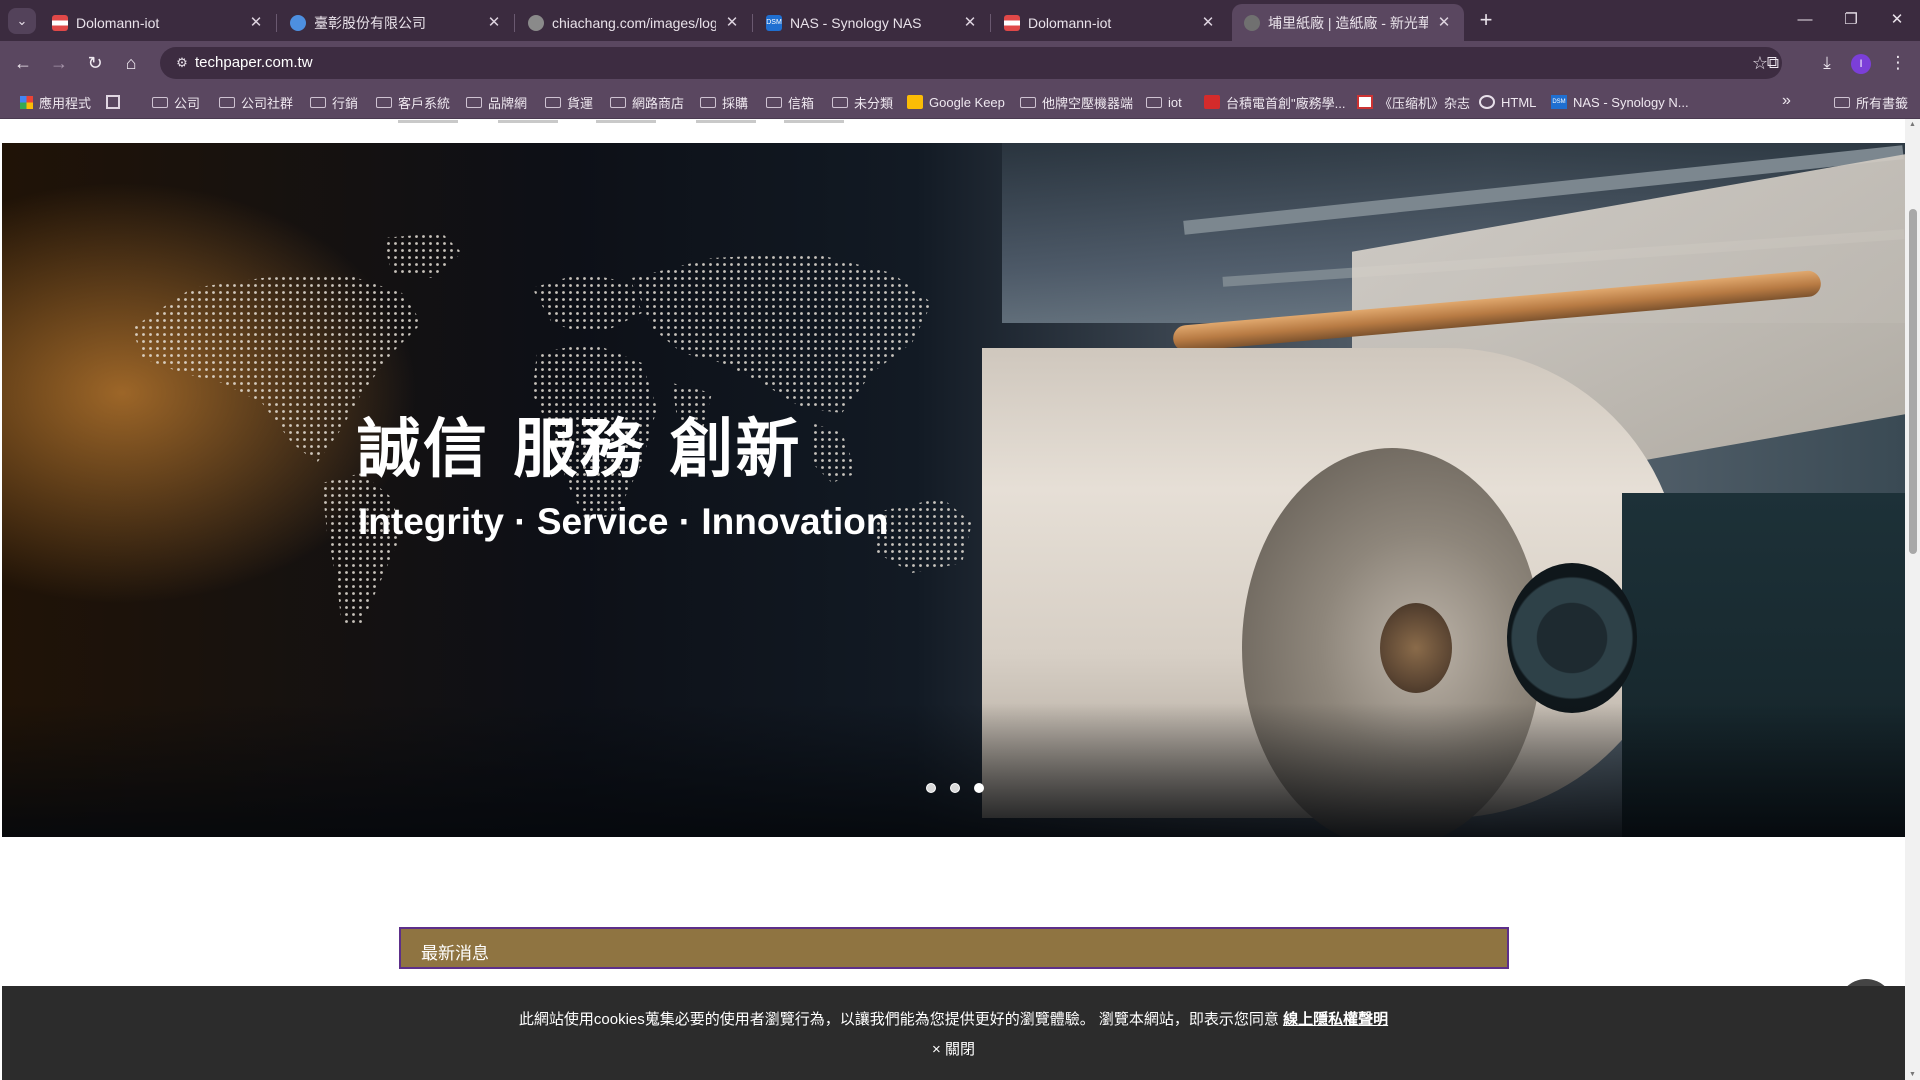  I want to click on tab-6-active: 埔里紙廠 | 造紙廠 - 新光華造紙 ✕, so click(1348, 22).